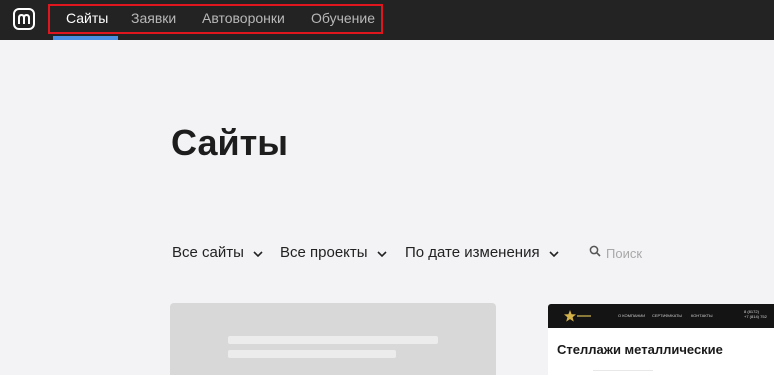 The height and width of the screenshot is (375, 774). What do you see at coordinates (702, 315) in the screenshot?
I see `site-preview-nav-item: КОНТАКТЫ` at bounding box center [702, 315].